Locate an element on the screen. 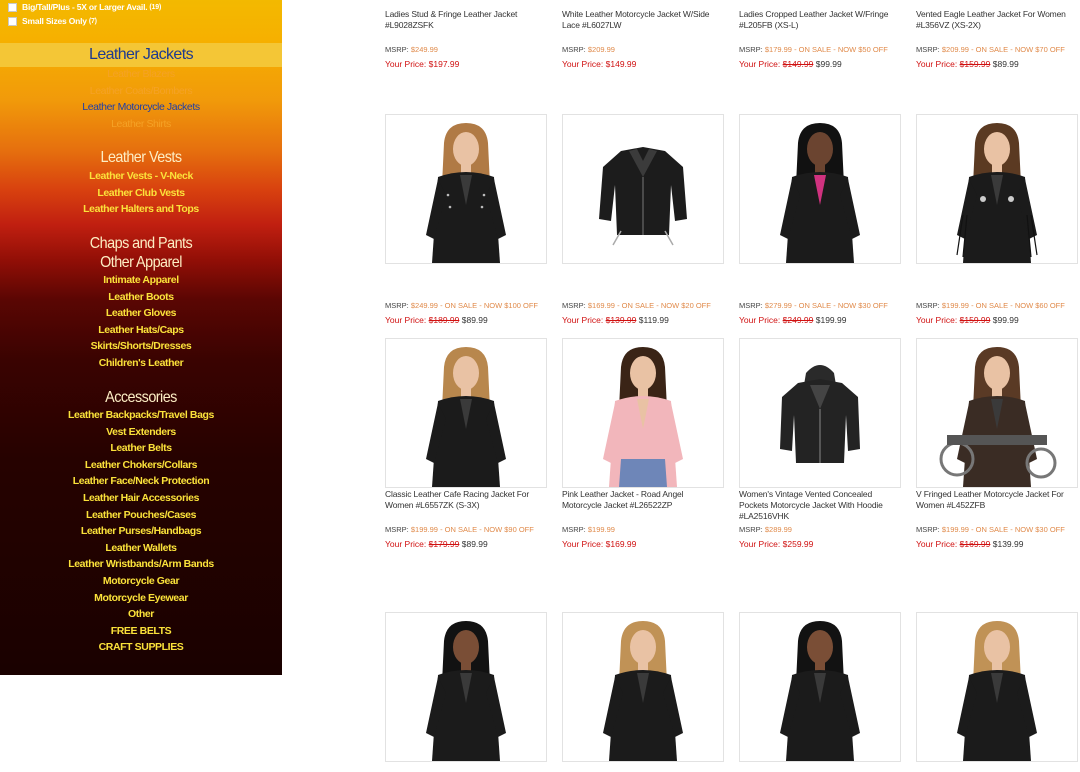 The width and height of the screenshot is (1080, 772). product-msrp: MSRP: $249.99 is located at coordinates (411, 49).